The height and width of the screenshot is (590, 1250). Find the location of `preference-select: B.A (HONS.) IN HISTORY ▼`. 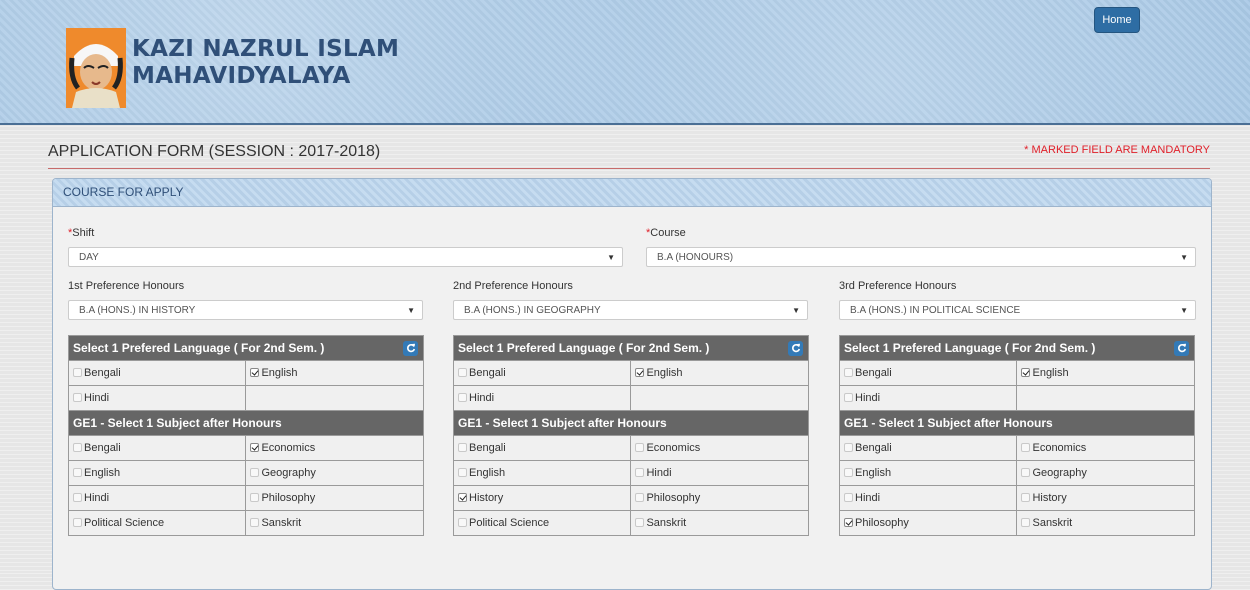

preference-select: B.A (HONS.) IN HISTORY ▼ is located at coordinates (245, 310).